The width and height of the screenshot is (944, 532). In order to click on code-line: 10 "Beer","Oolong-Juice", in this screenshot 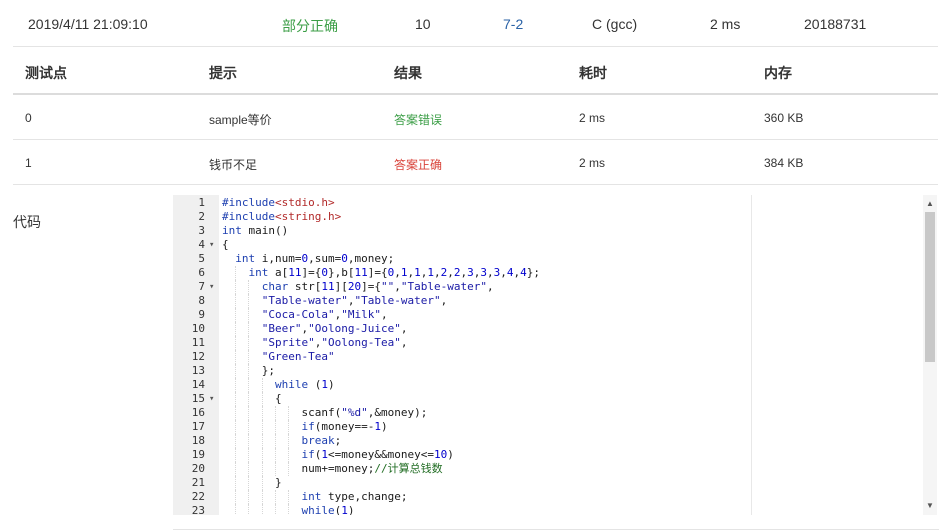, I will do `click(548, 329)`.